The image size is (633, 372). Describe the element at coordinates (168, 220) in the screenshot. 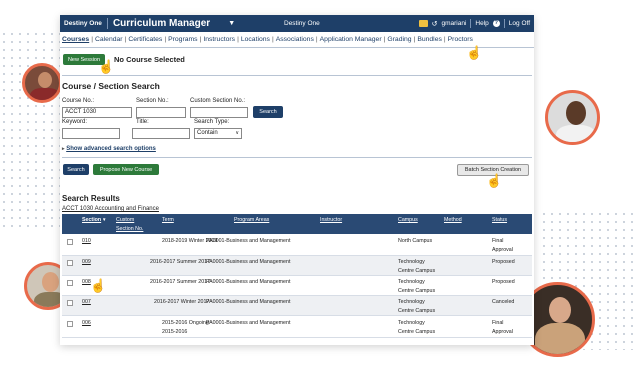

I see `col-term: Term` at that location.